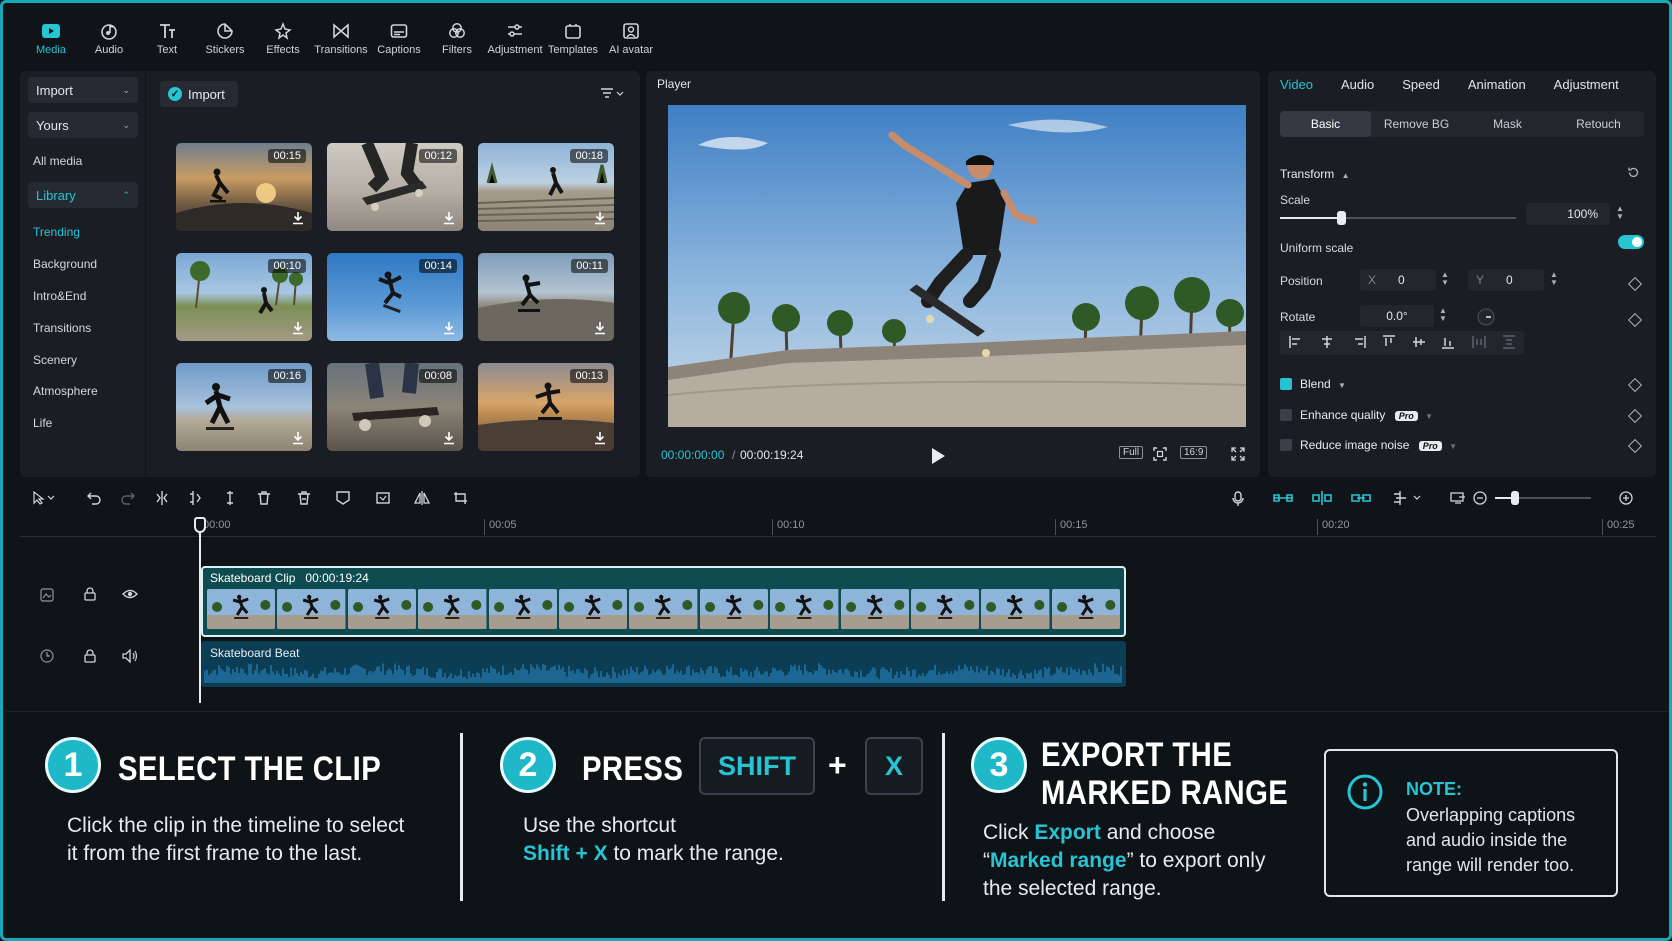  I want to click on subtab-retouch: Retouch, so click(1598, 124).